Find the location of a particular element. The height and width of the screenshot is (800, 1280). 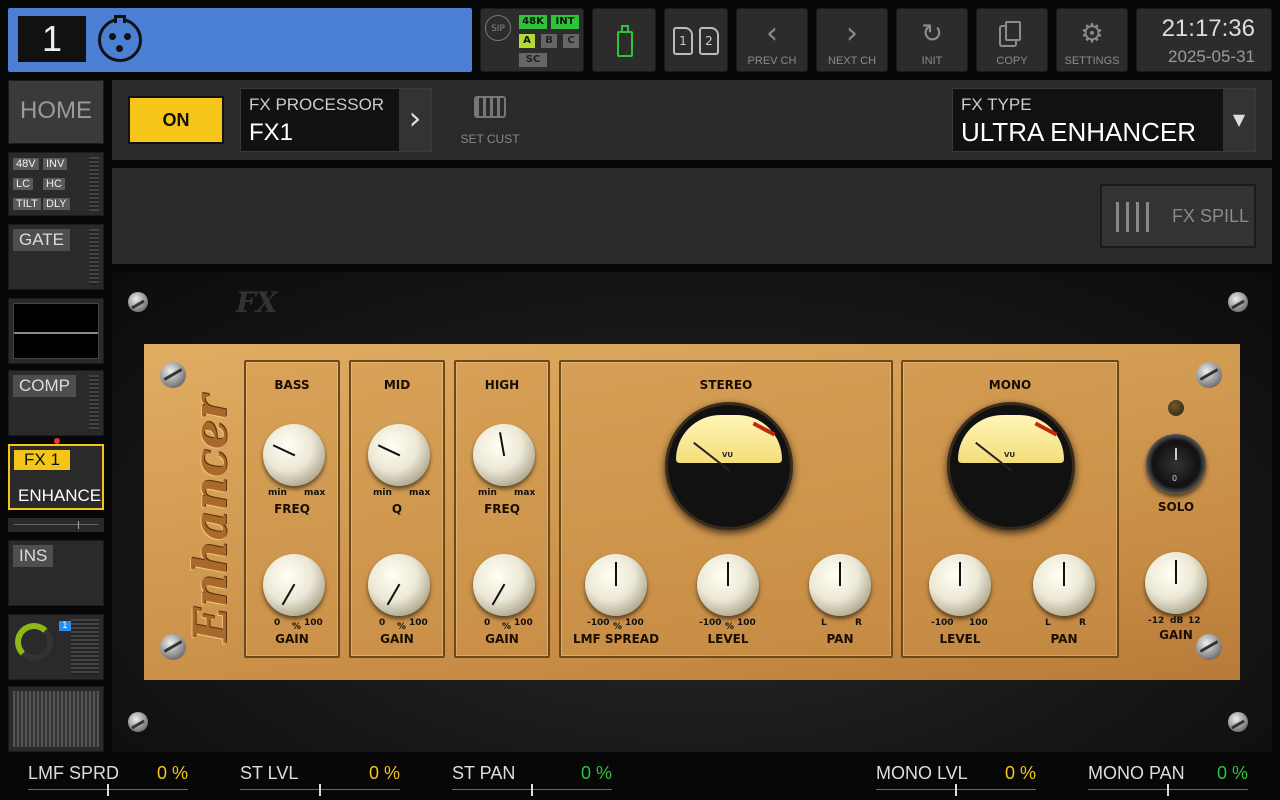

mid-gain-knob is located at coordinates (399, 585).